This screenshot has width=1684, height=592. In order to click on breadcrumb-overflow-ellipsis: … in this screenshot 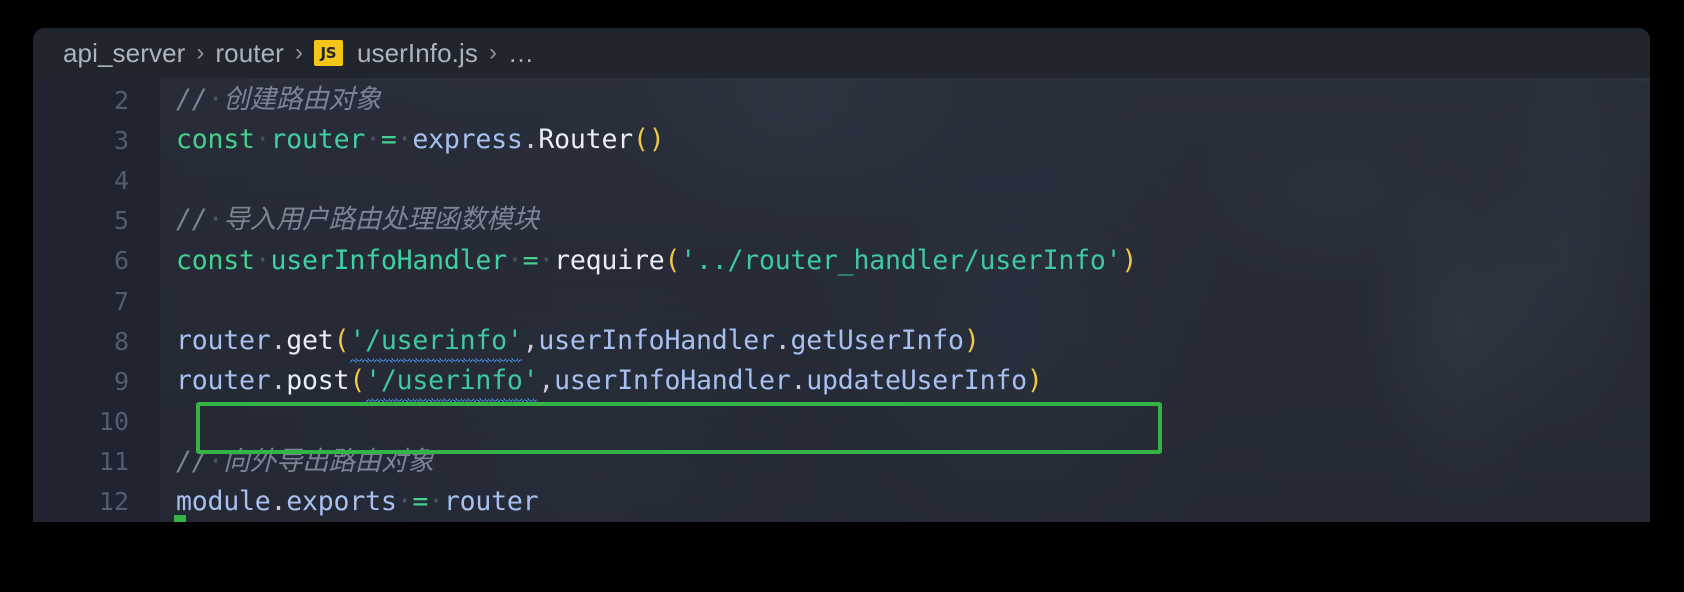, I will do `click(521, 53)`.